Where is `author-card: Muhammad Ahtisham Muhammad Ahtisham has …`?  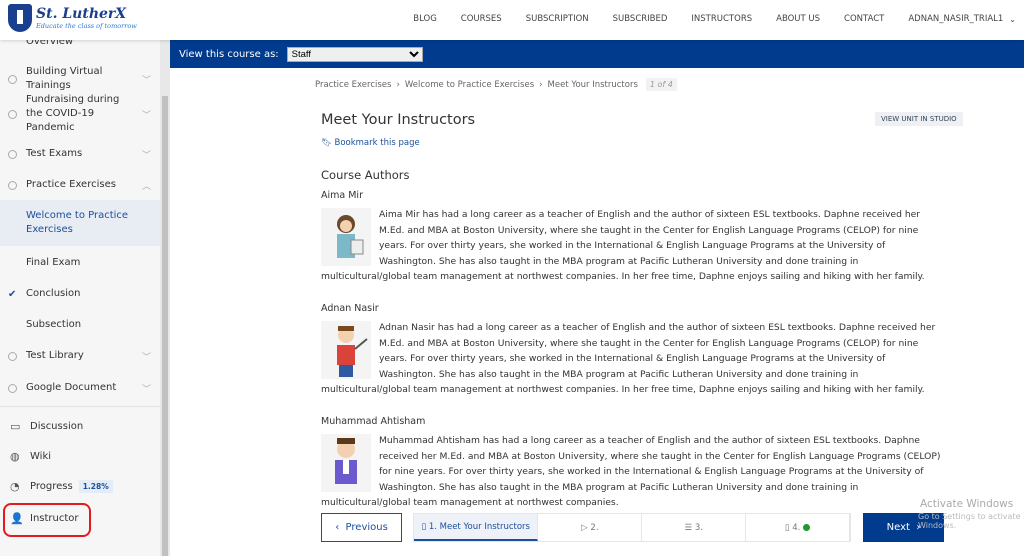 author-card: Muhammad Ahtisham Muhammad Ahtisham has … is located at coordinates (631, 463).